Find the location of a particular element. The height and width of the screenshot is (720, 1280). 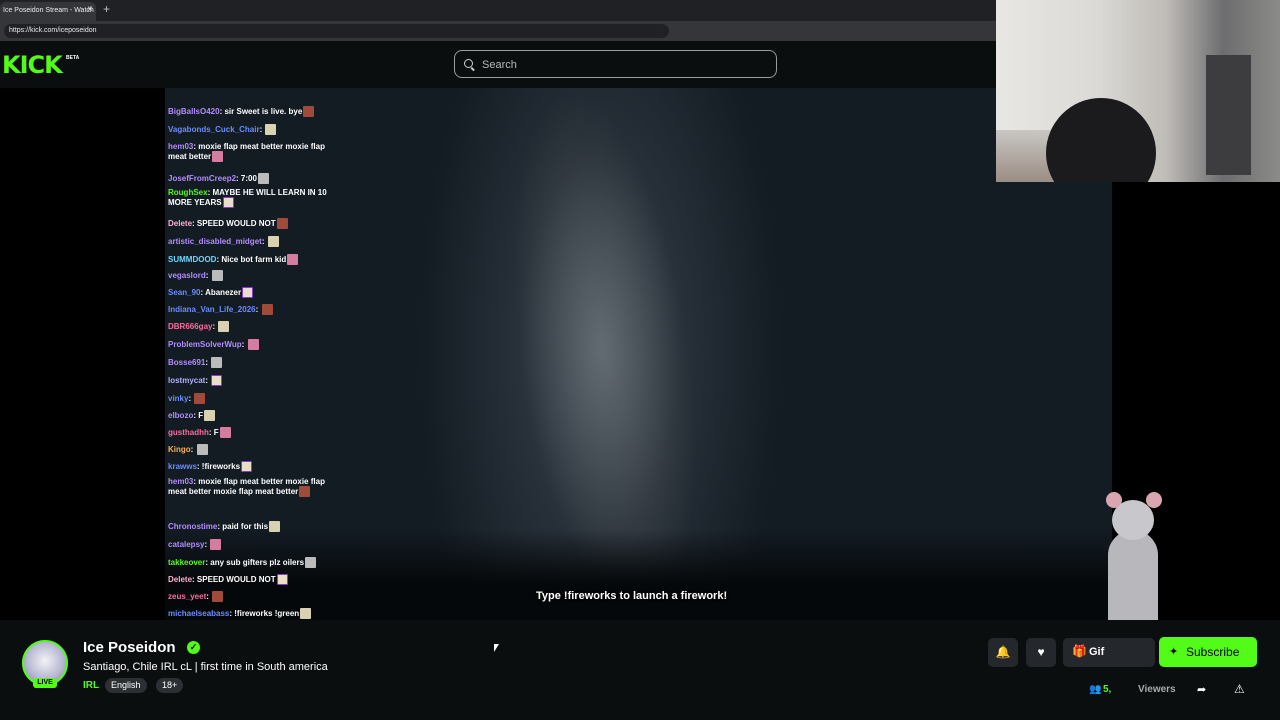

search-box is located at coordinates (615, 64).